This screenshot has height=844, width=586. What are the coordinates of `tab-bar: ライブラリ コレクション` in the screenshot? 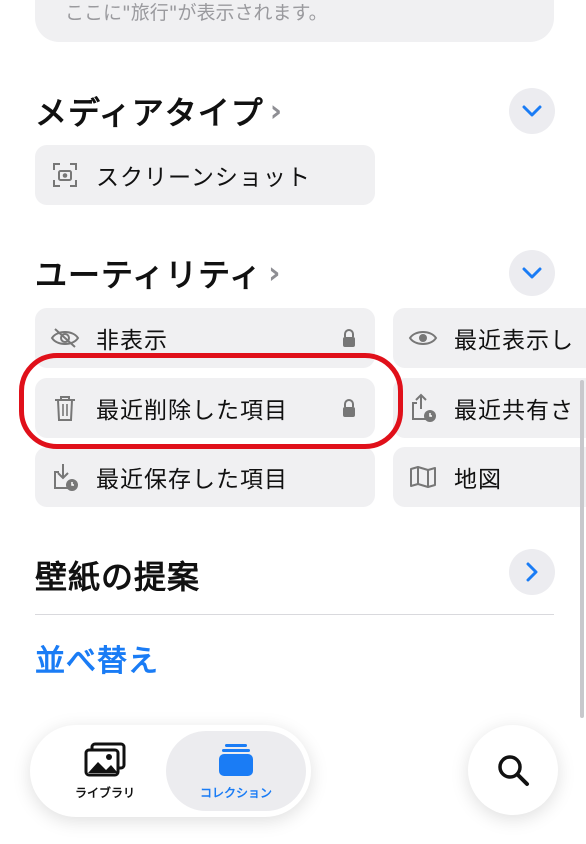 It's located at (170, 771).